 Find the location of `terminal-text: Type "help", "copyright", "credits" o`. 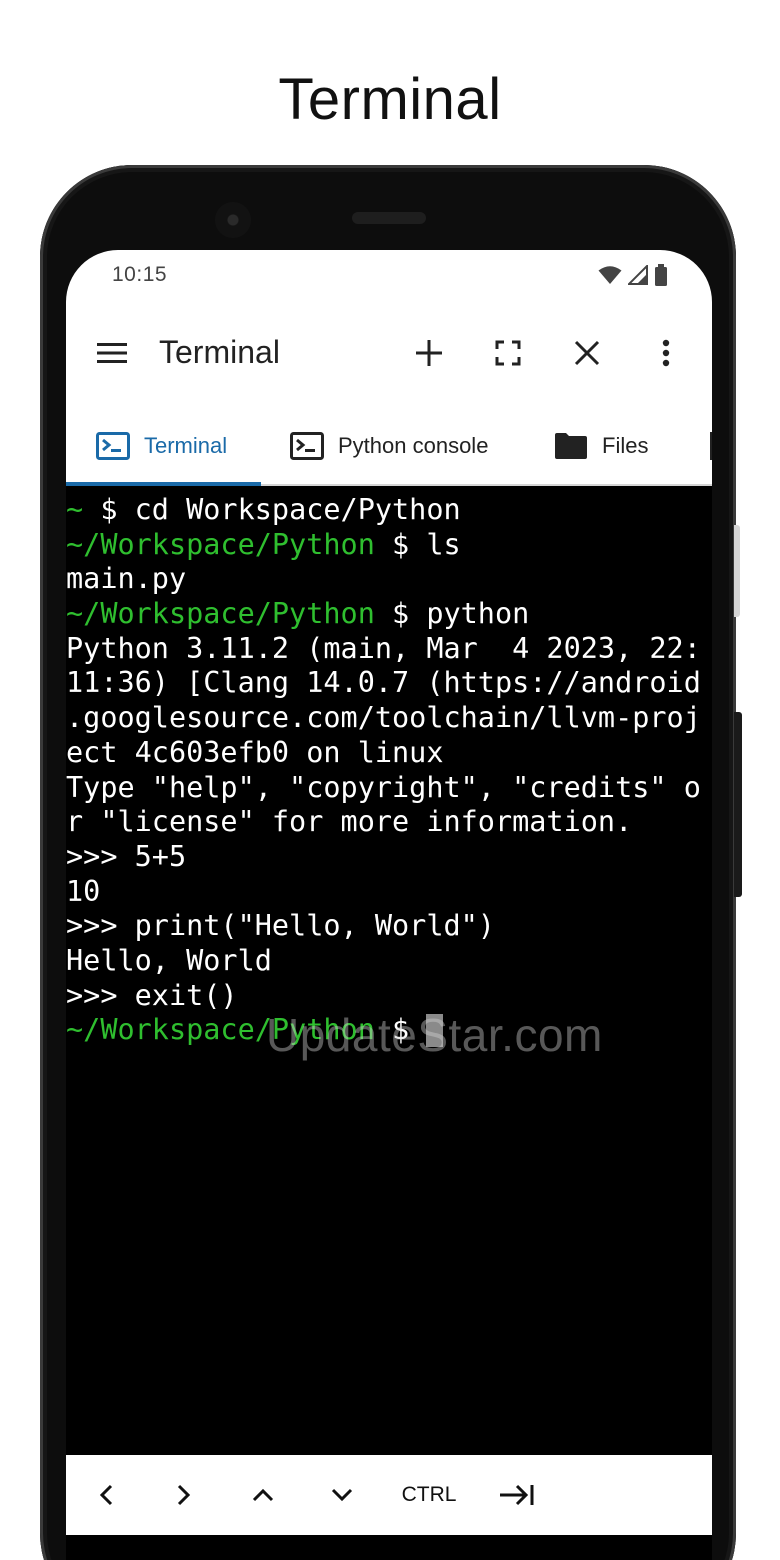

terminal-text: Type "help", "copyright", "credits" o is located at coordinates (383, 787).